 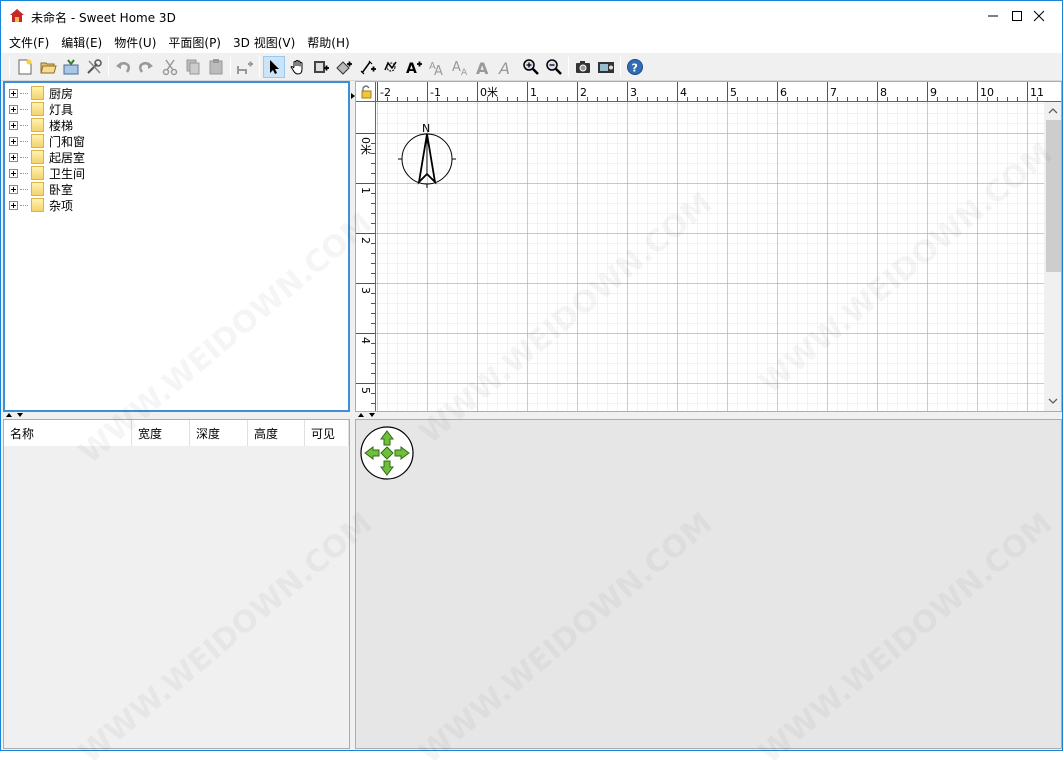 I want to click on y-ruler-label: 2, so click(x=365, y=240).